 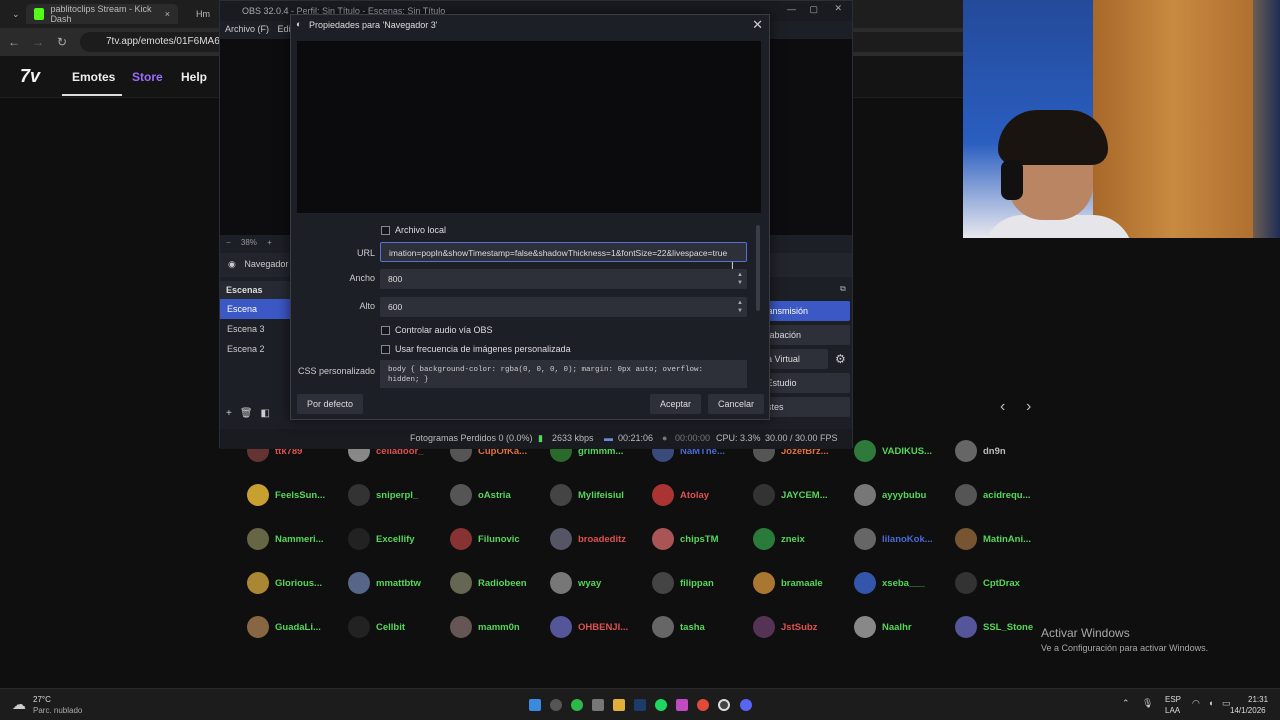 What do you see at coordinates (102, 14) in the screenshot?
I see `tab-kick-dashboard: pablitoclips Stream - Kick Dash ×` at bounding box center [102, 14].